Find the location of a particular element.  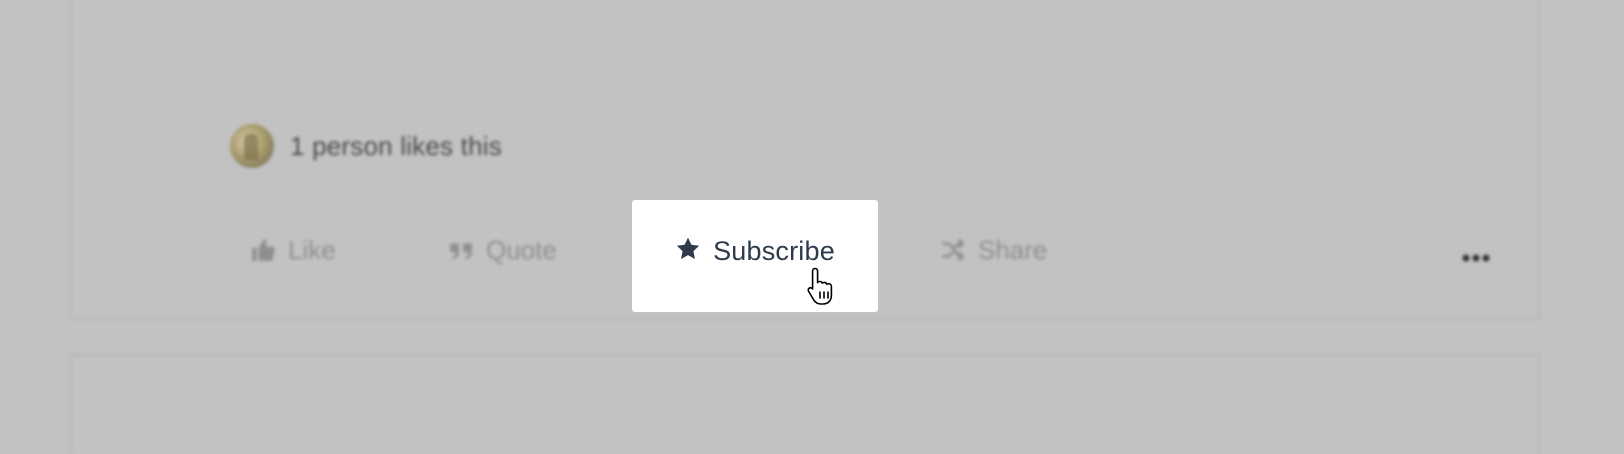

share-label: Share is located at coordinates (1013, 249).